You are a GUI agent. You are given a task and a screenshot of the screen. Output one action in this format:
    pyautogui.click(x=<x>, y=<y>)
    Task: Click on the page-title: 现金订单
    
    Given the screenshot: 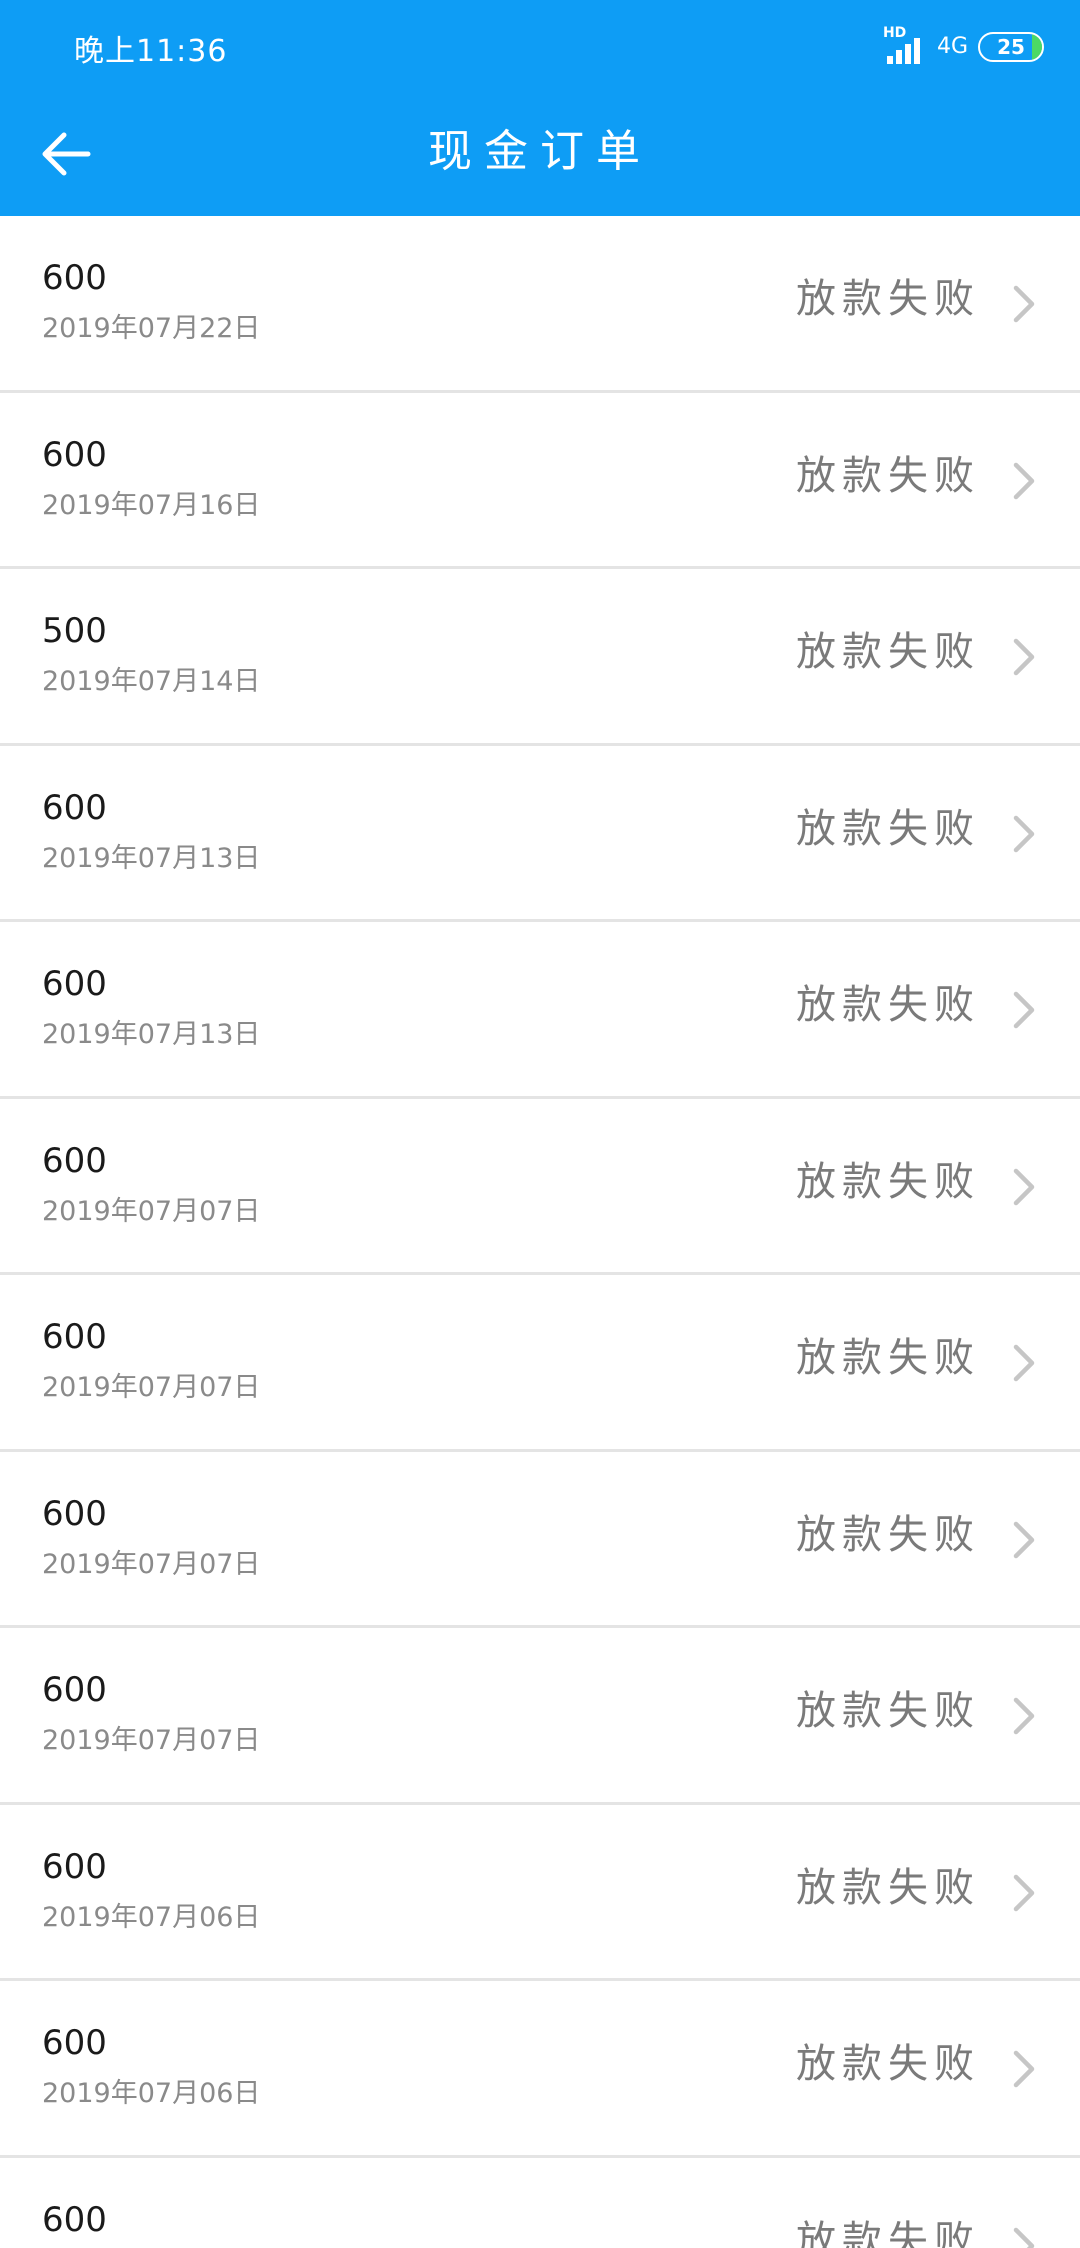 What is the action you would take?
    pyautogui.click(x=540, y=151)
    